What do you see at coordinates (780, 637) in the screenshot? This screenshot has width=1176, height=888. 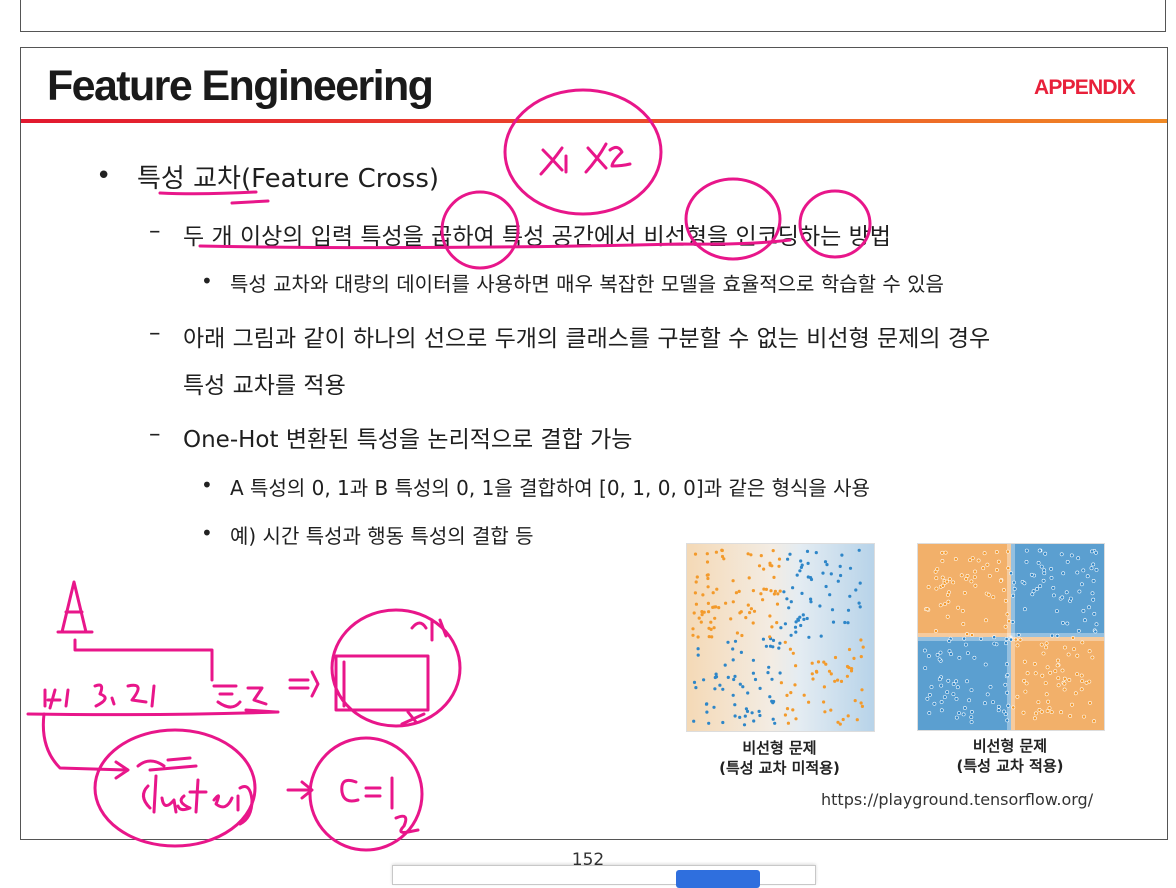 I see `scatter-without-cross` at bounding box center [780, 637].